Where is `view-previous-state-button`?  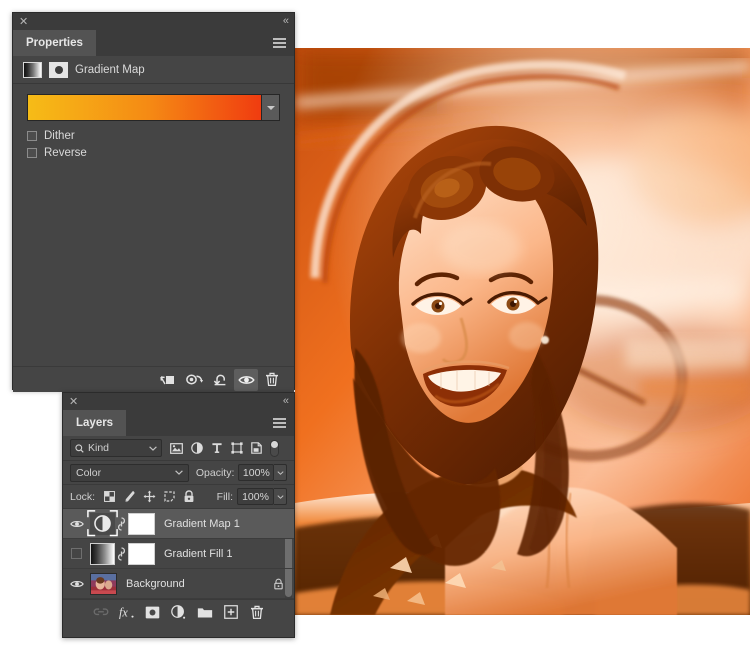 view-previous-state-button is located at coordinates (194, 380).